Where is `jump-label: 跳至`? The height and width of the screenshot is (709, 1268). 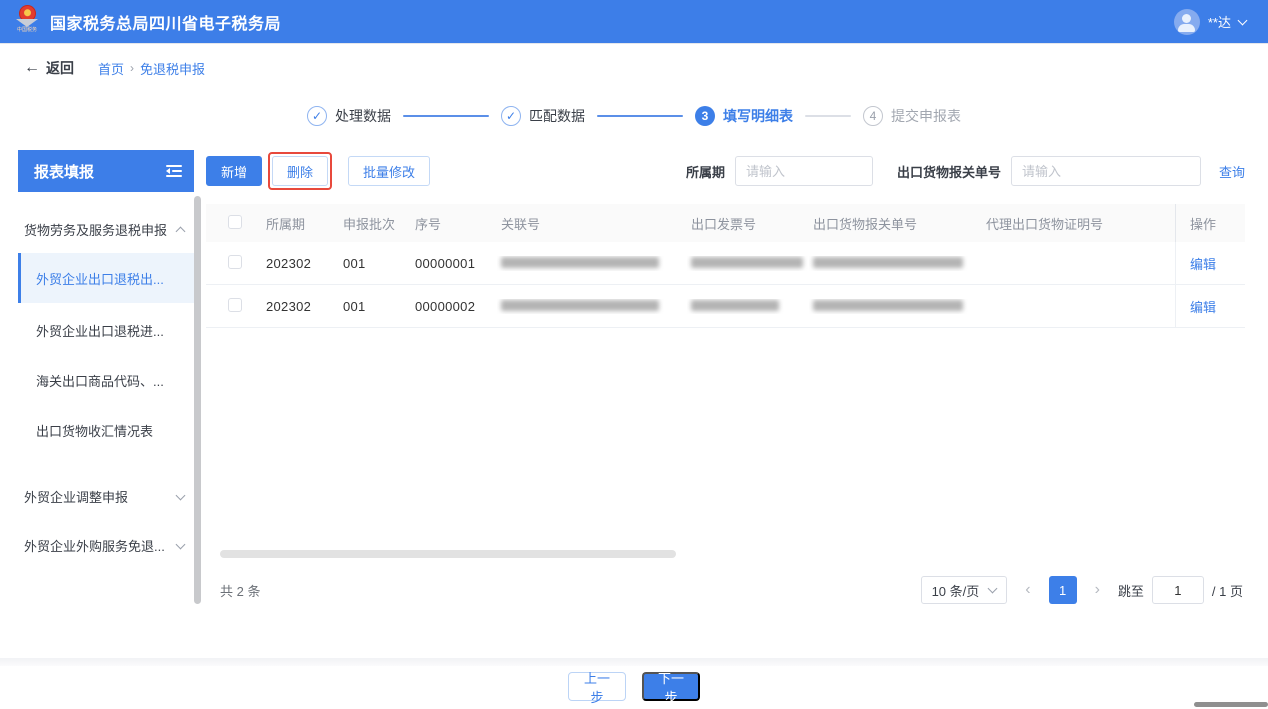
jump-label: 跳至 is located at coordinates (1130, 591).